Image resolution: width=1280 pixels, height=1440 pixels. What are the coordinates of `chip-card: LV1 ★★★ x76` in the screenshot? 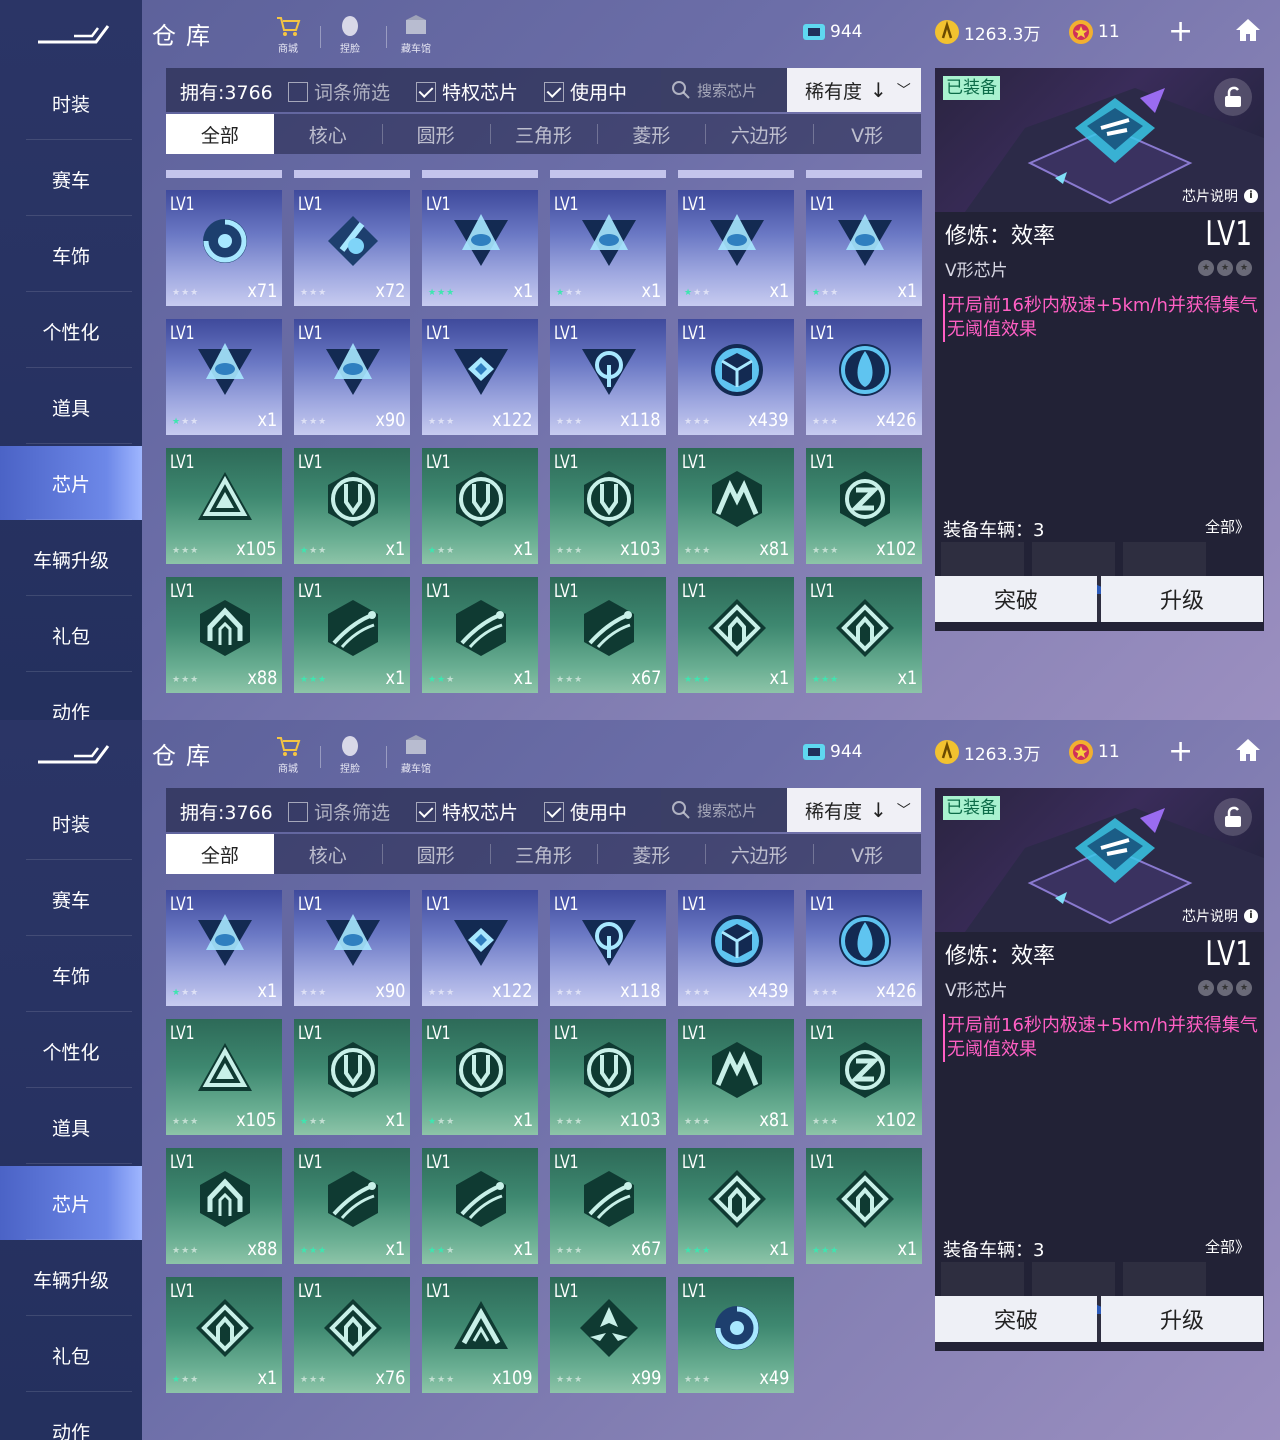 It's located at (352, 1335).